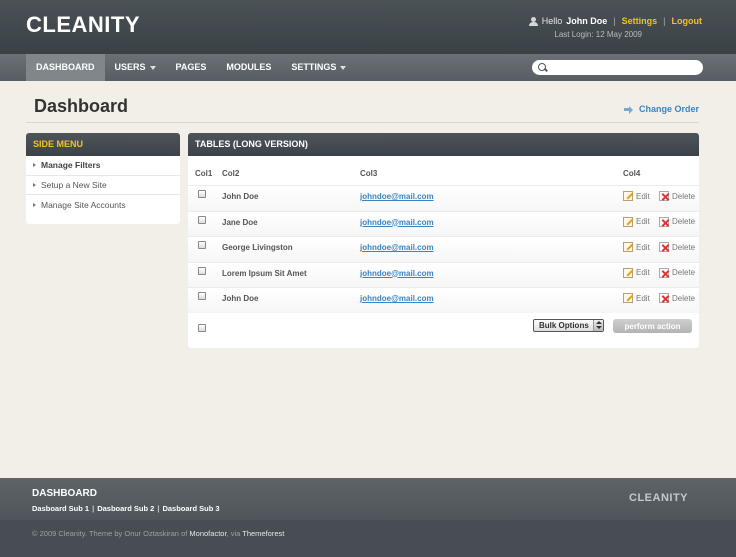 The height and width of the screenshot is (557, 736). What do you see at coordinates (542, 67) in the screenshot?
I see `search-icon` at bounding box center [542, 67].